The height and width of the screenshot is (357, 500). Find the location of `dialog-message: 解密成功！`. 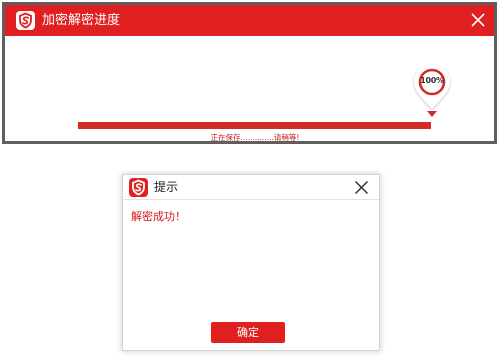

dialog-message: 解密成功！ is located at coordinates (158, 216).